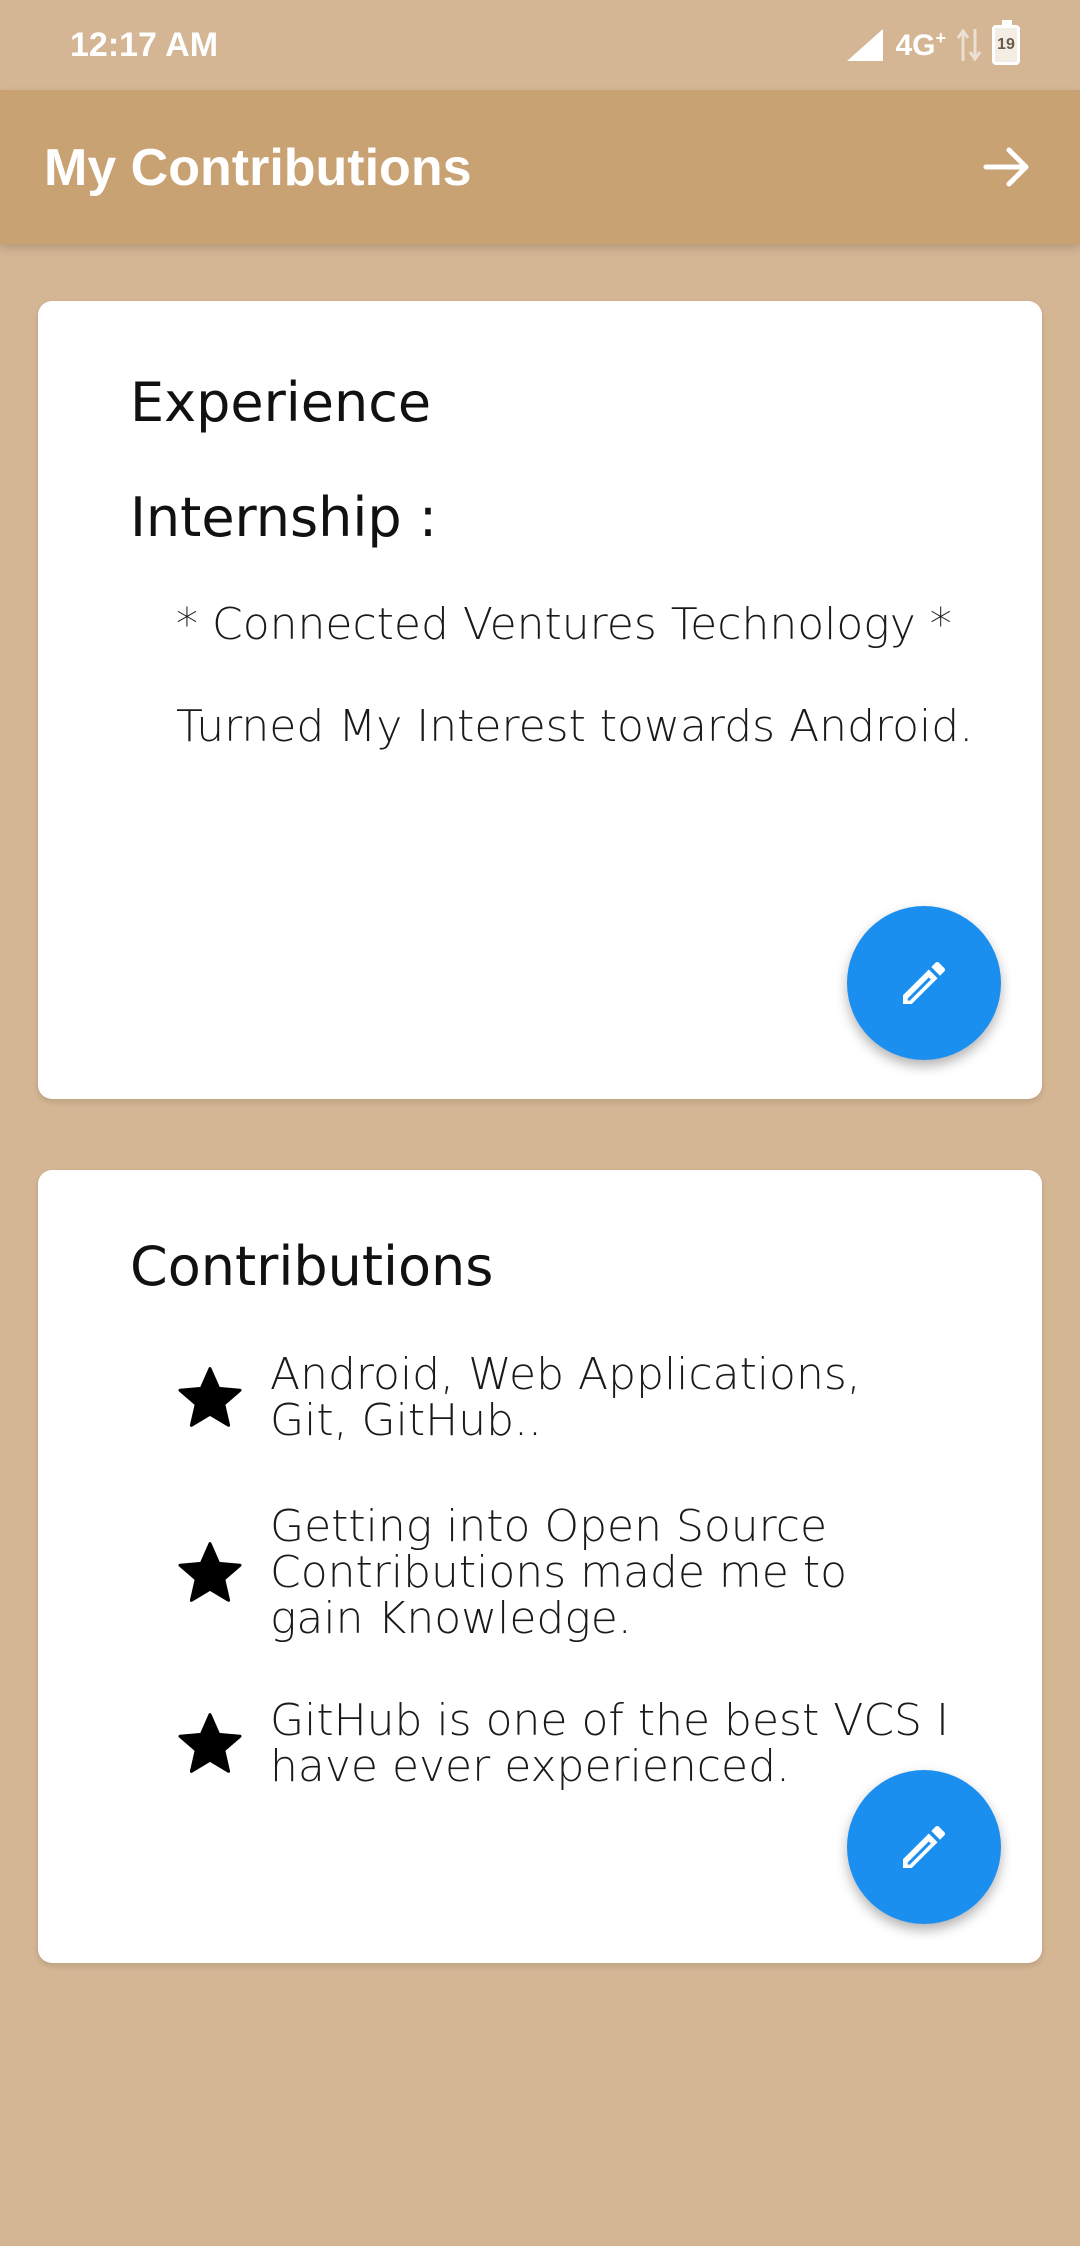  I want to click on experience-description: Turned My Interest towards Android., so click(575, 726).